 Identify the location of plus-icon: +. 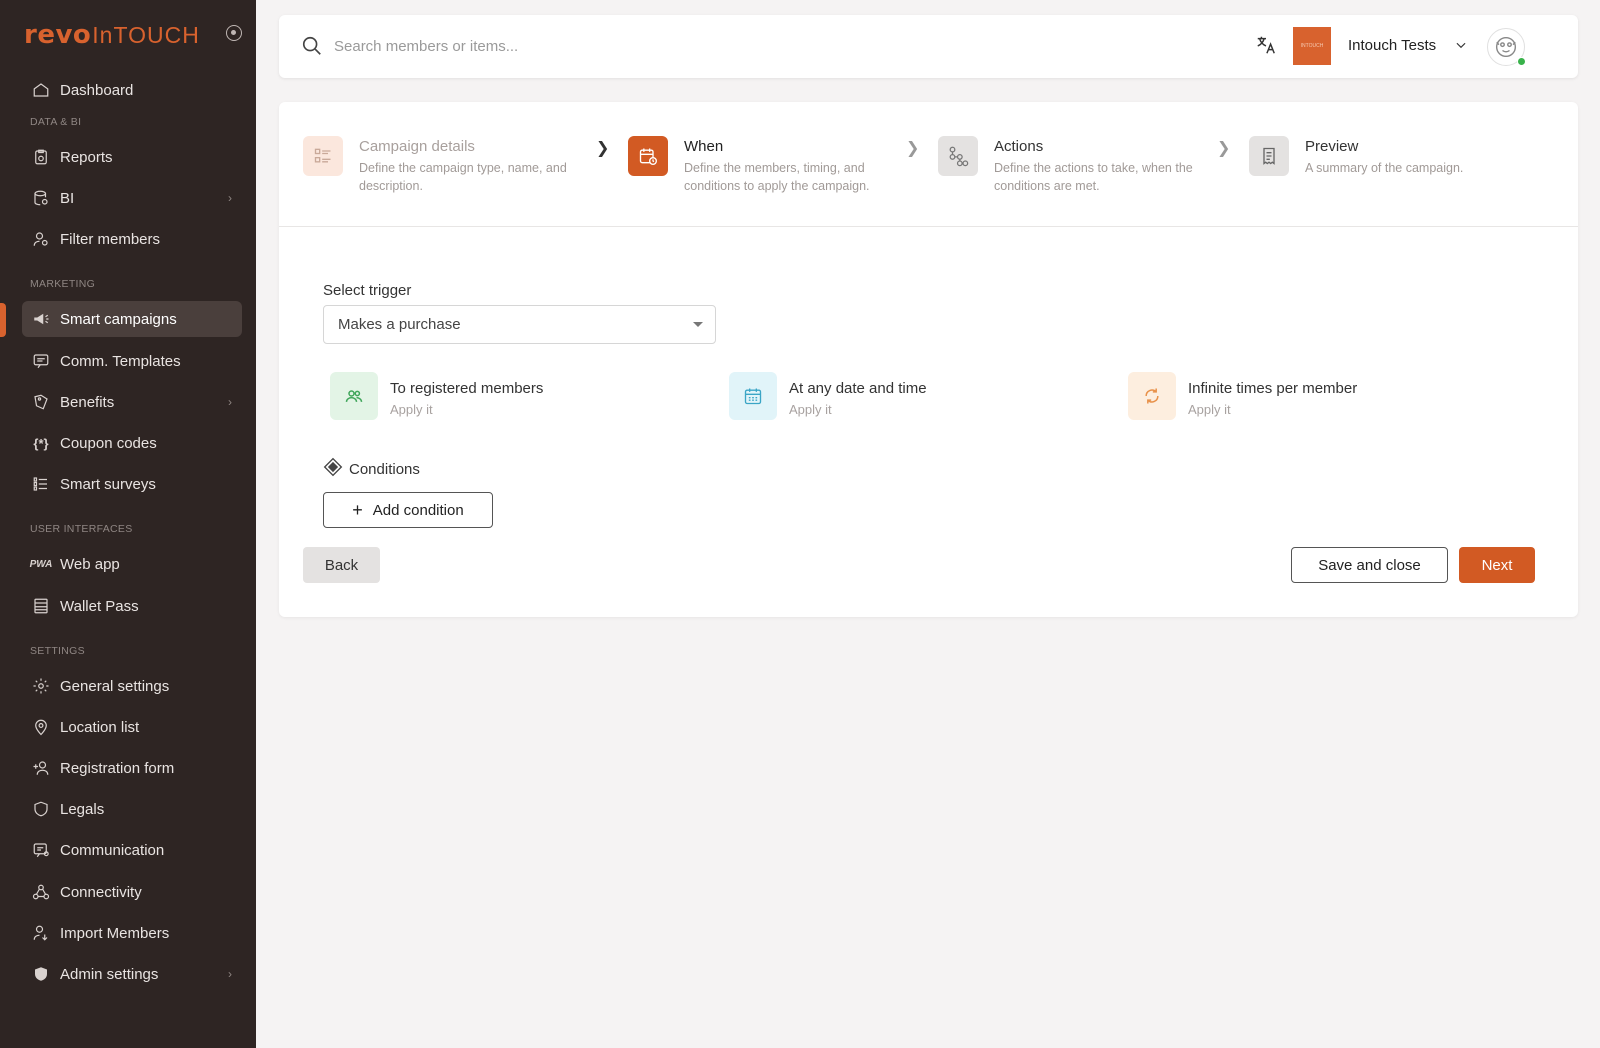
(357, 509).